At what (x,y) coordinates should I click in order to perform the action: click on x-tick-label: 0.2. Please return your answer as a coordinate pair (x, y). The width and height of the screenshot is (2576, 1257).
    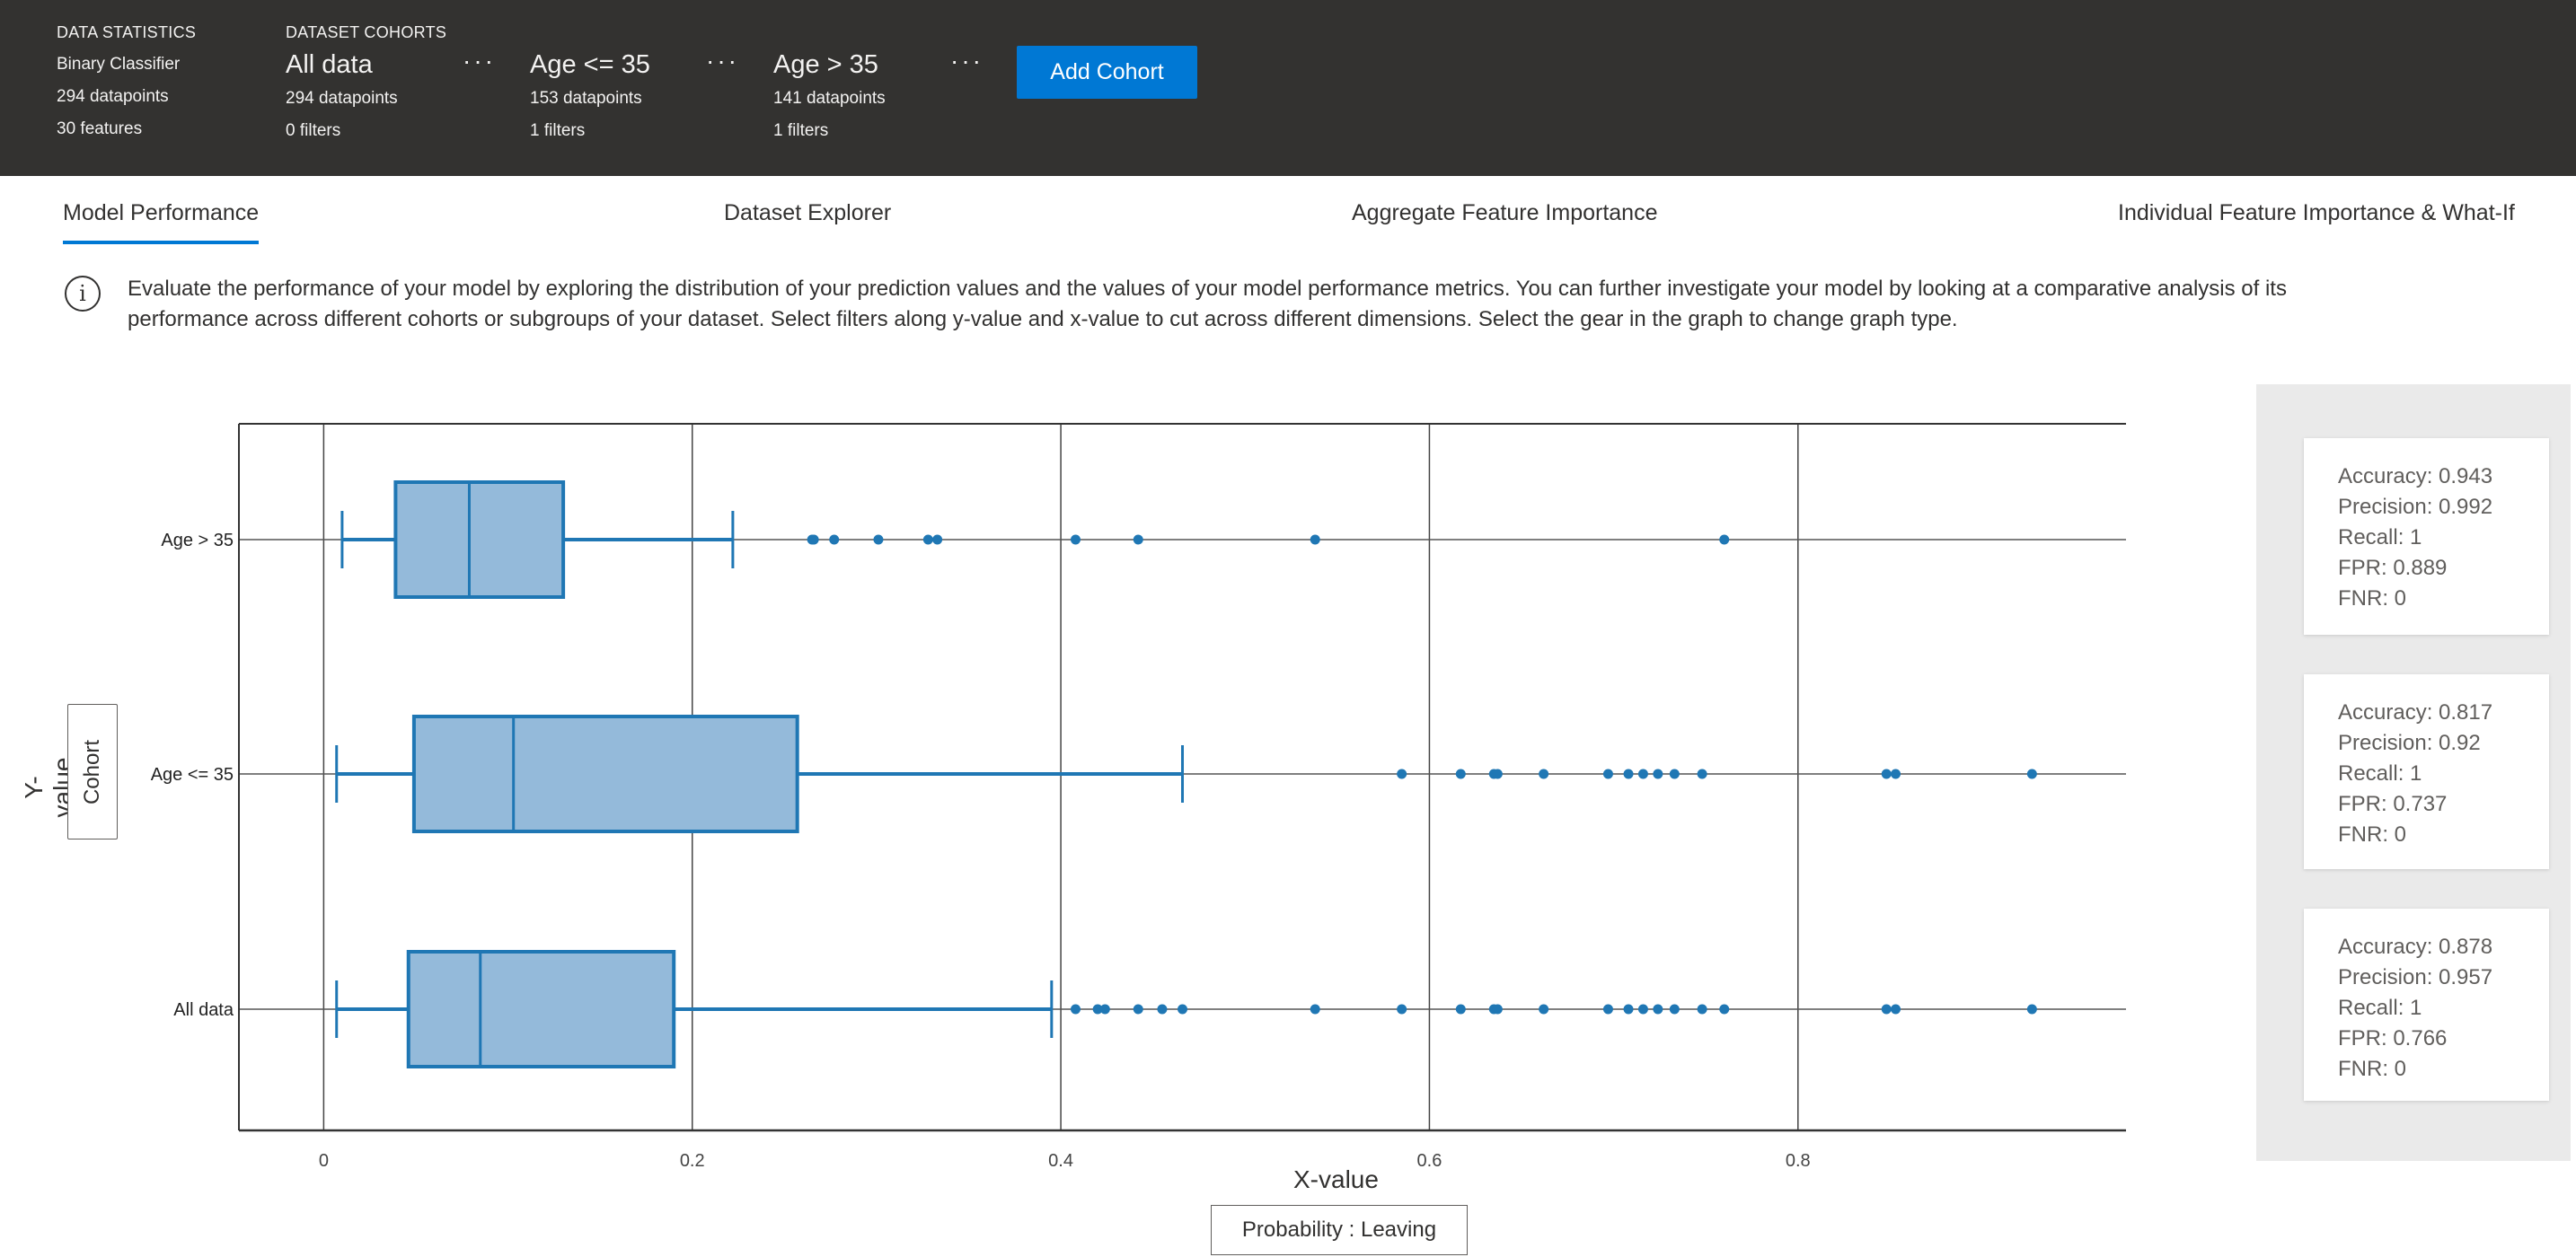
    Looking at the image, I should click on (692, 1161).